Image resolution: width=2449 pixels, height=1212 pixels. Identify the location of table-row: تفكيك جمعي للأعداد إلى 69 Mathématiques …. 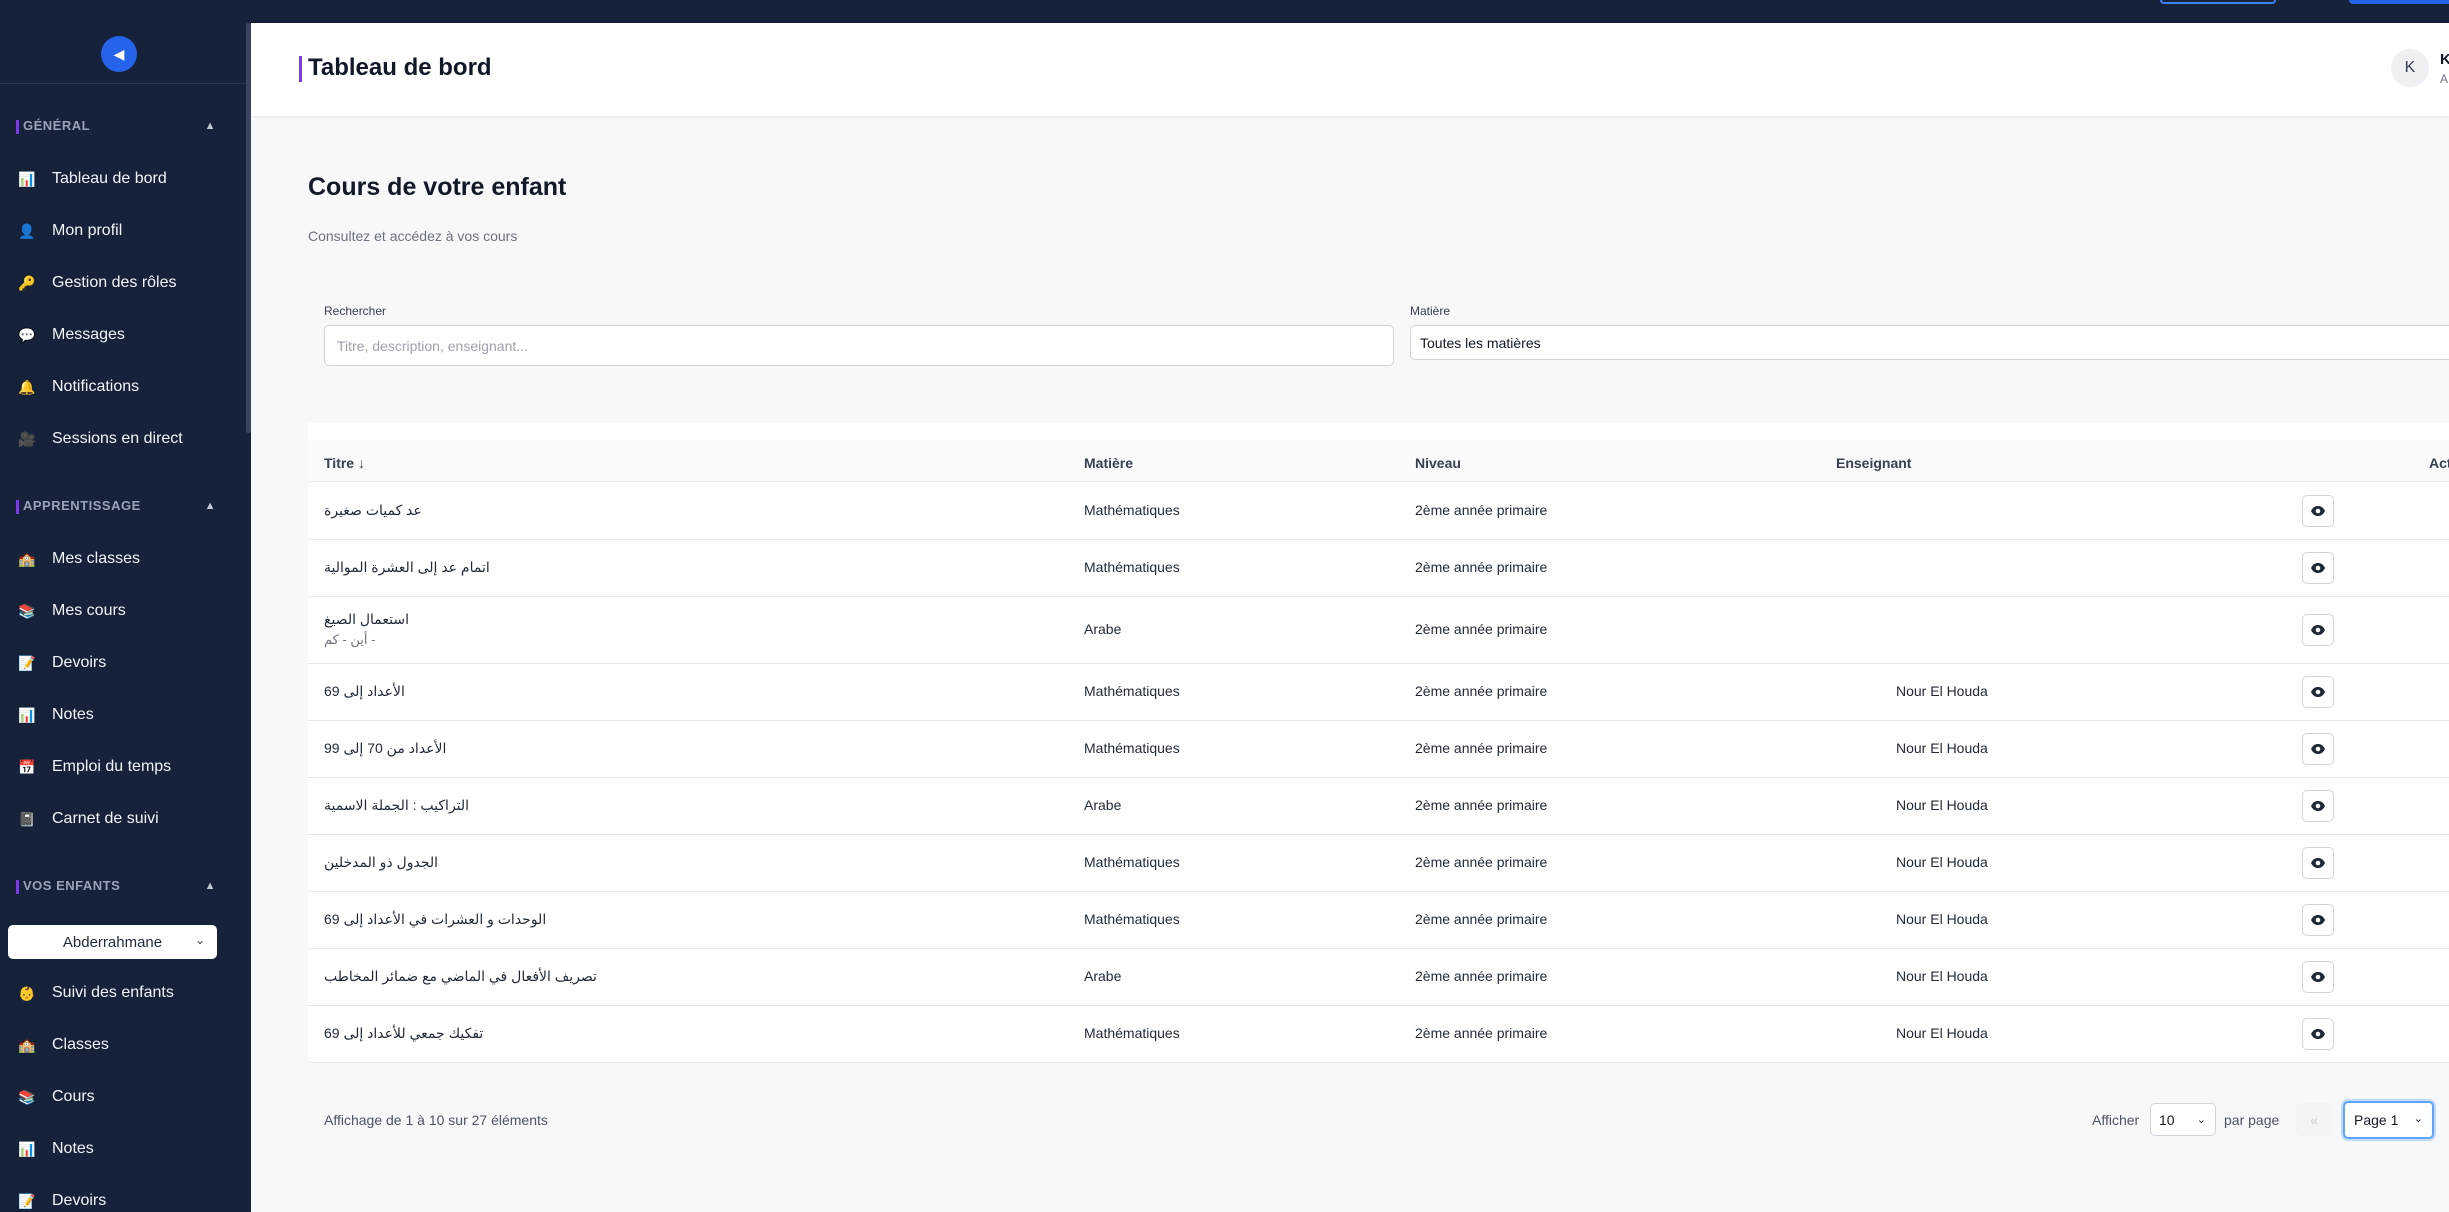
(1378, 1034).